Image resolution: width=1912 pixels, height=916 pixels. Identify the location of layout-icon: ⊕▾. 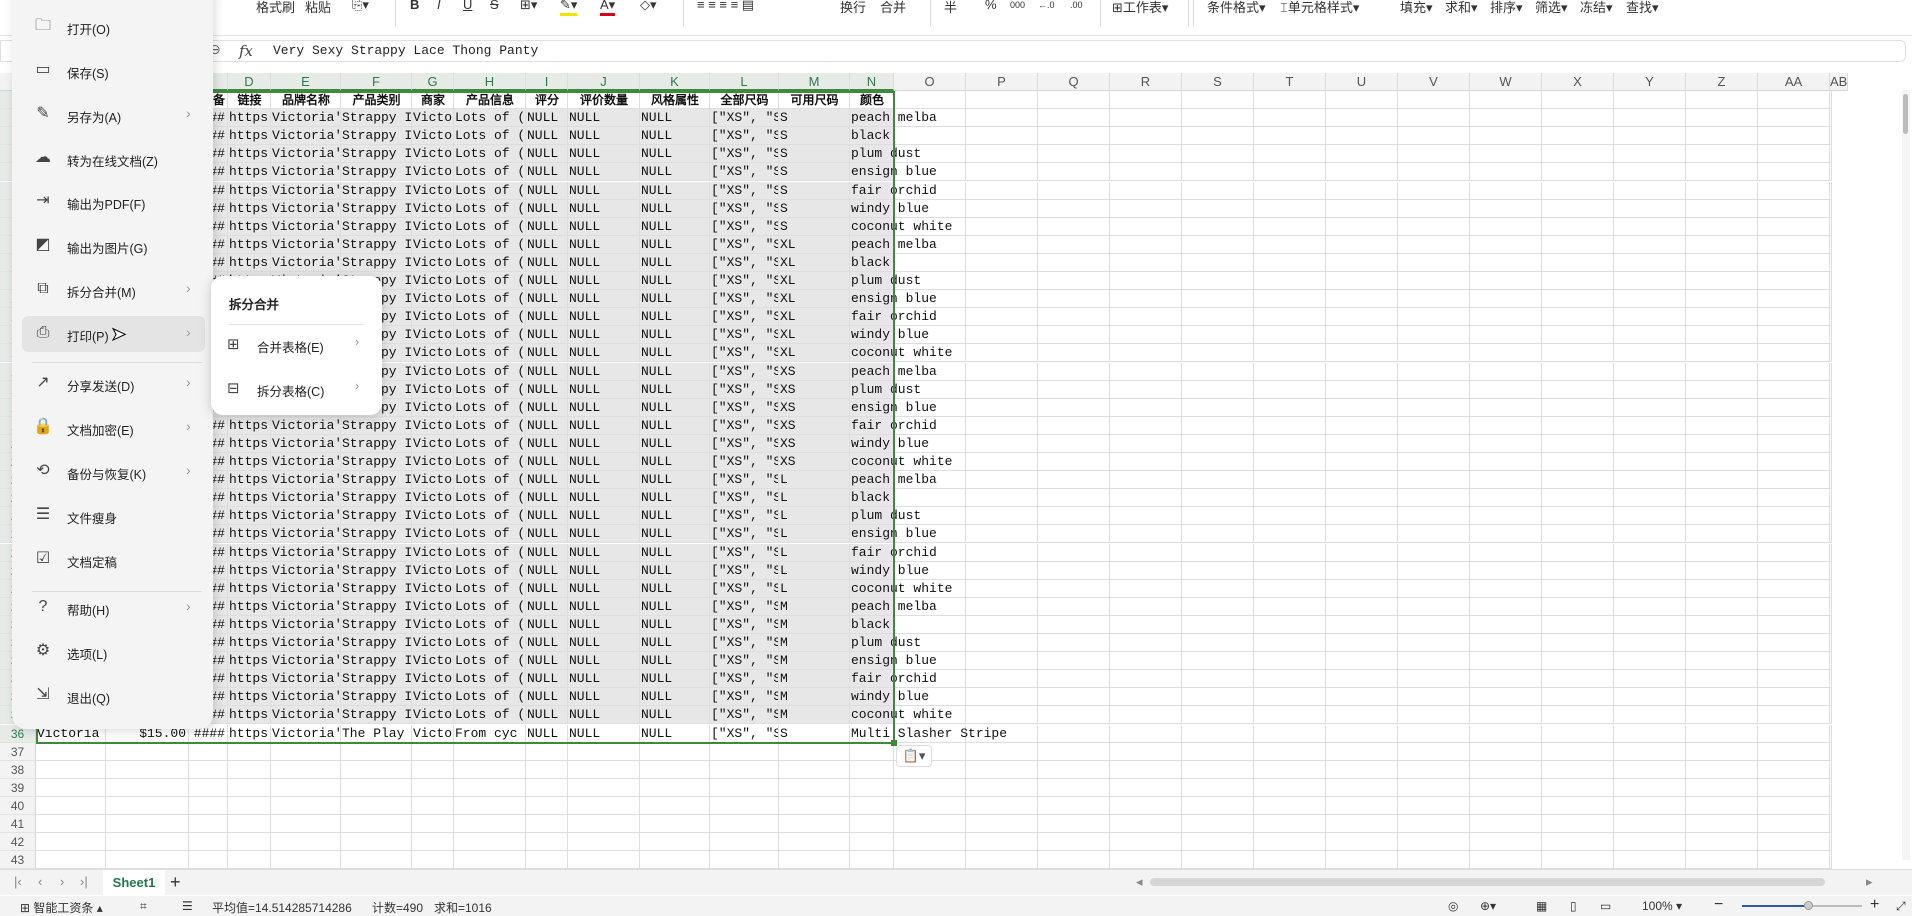
(1488, 906).